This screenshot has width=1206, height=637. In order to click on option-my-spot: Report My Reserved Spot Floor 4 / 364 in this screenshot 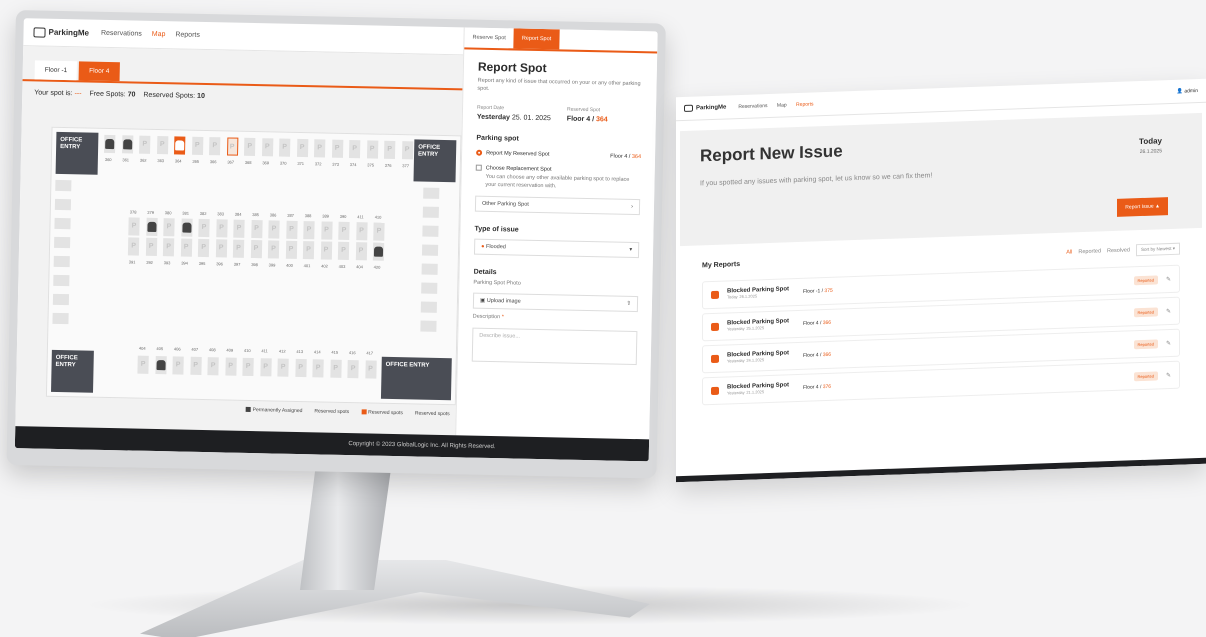, I will do `click(558, 155)`.